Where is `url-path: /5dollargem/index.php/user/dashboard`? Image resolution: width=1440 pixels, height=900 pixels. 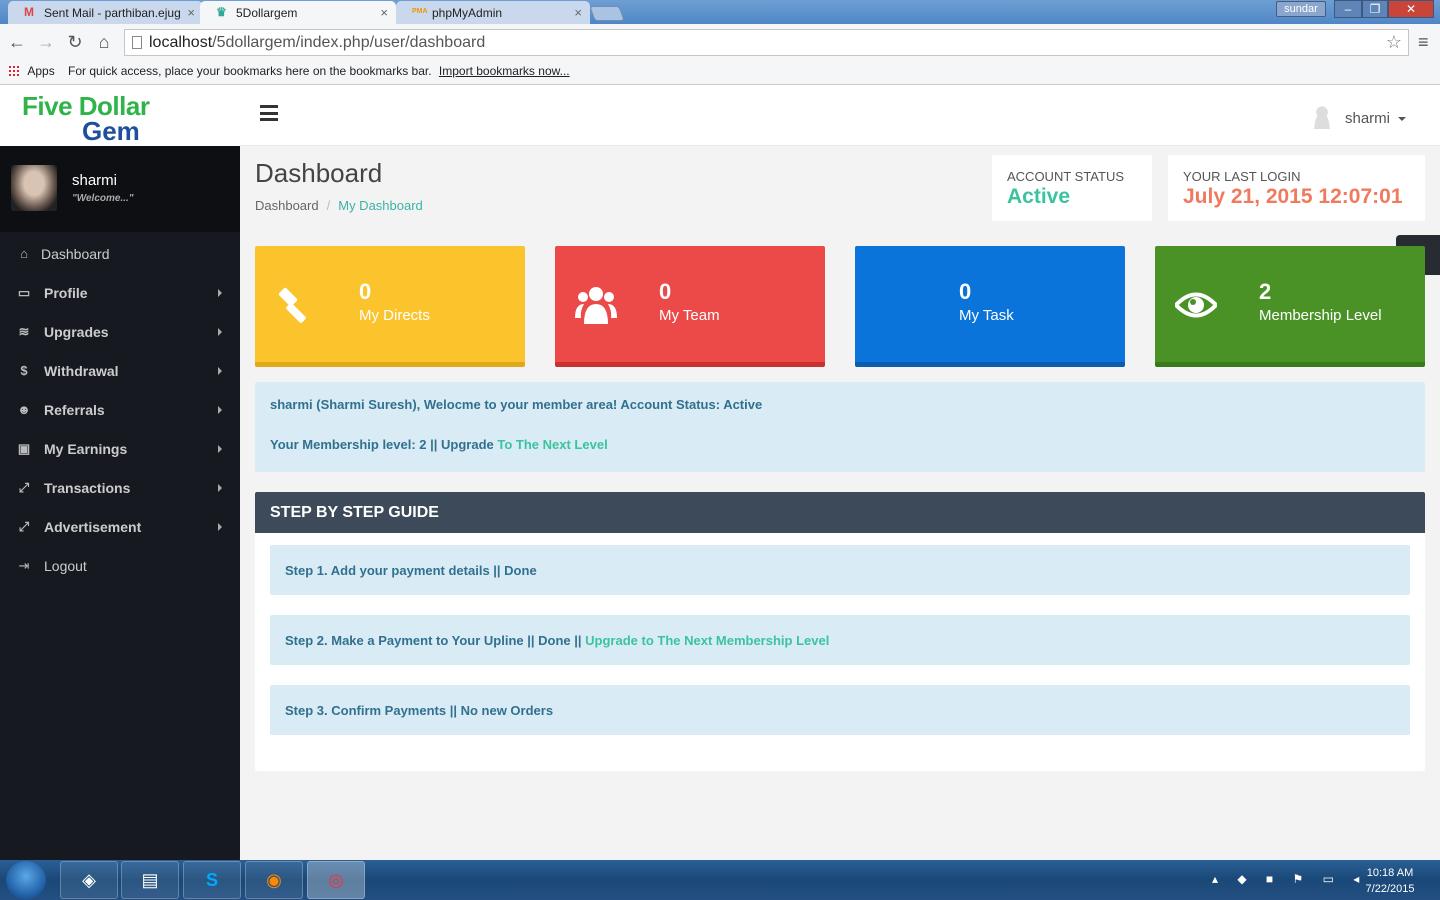
url-path: /5dollargem/index.php/user/dashboard is located at coordinates (349, 42).